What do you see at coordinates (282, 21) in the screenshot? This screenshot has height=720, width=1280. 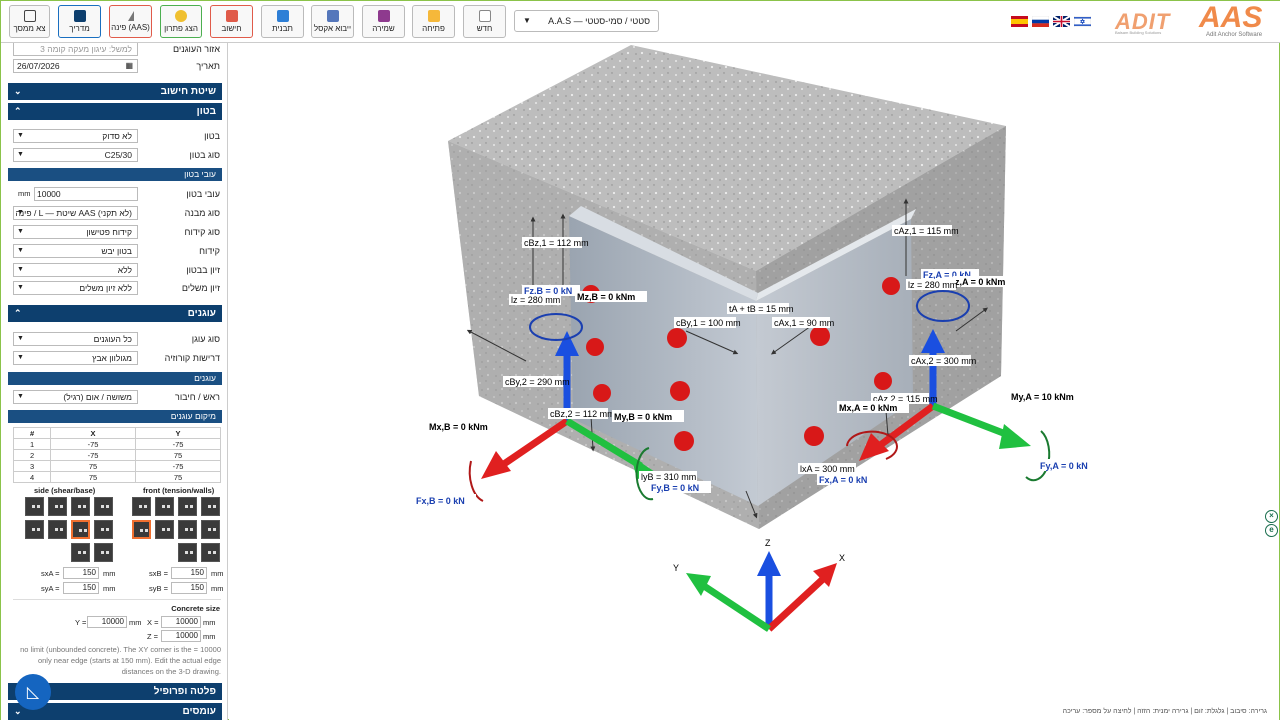 I see `template-button: תבנית` at bounding box center [282, 21].